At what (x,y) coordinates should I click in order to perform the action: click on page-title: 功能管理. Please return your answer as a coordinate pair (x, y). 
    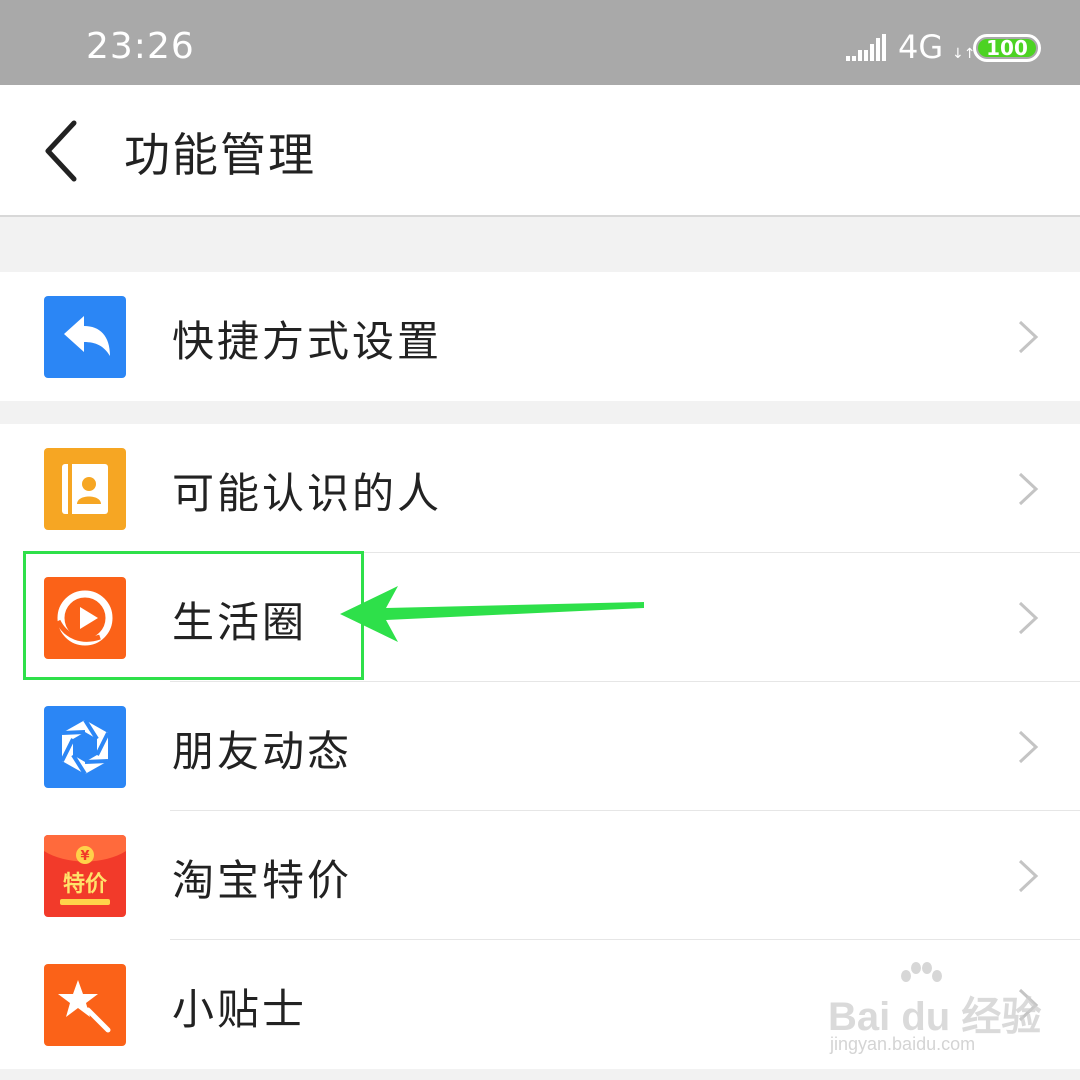
    Looking at the image, I should click on (220, 155).